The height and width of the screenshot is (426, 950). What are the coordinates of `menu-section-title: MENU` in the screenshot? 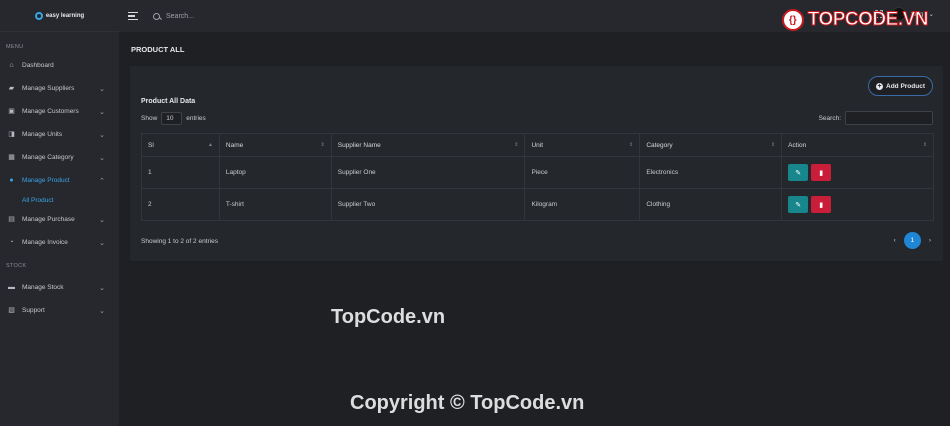 It's located at (15, 47).